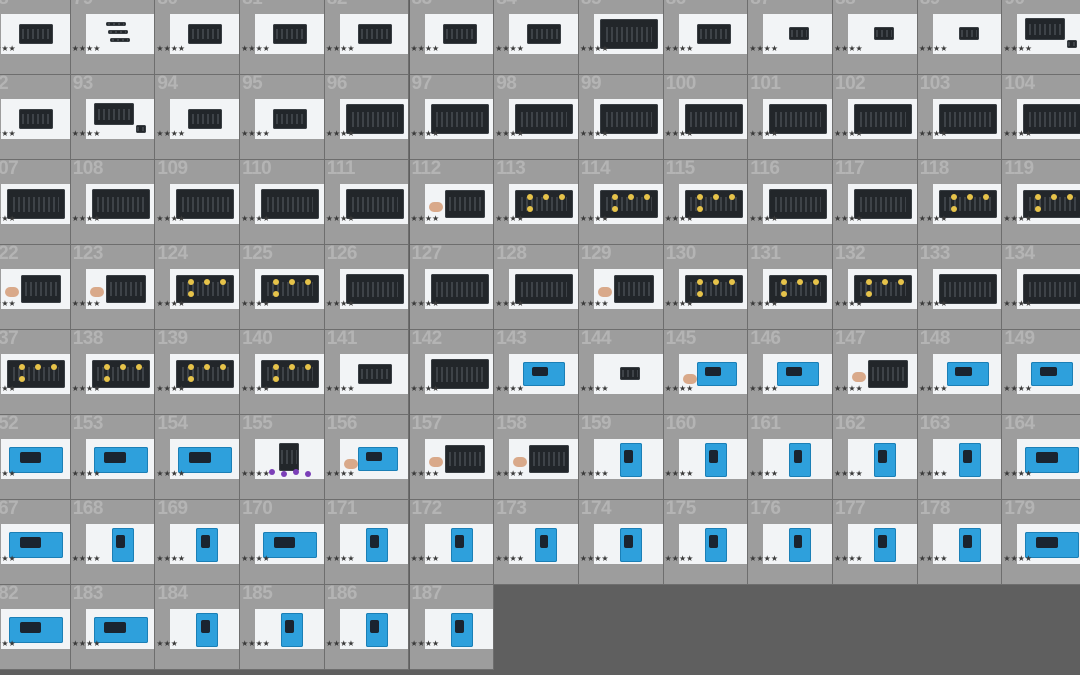  What do you see at coordinates (113, 287) in the screenshot?
I see `thumbnail-cell-123: 123▣◩★★★★` at bounding box center [113, 287].